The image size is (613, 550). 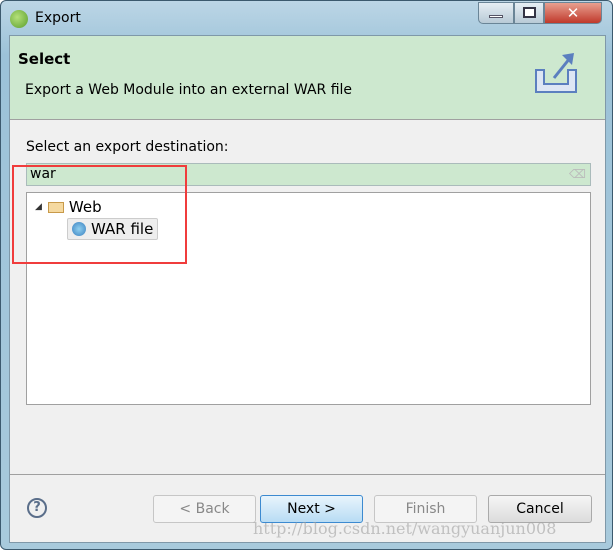 I want to click on divider, so click(x=307, y=474).